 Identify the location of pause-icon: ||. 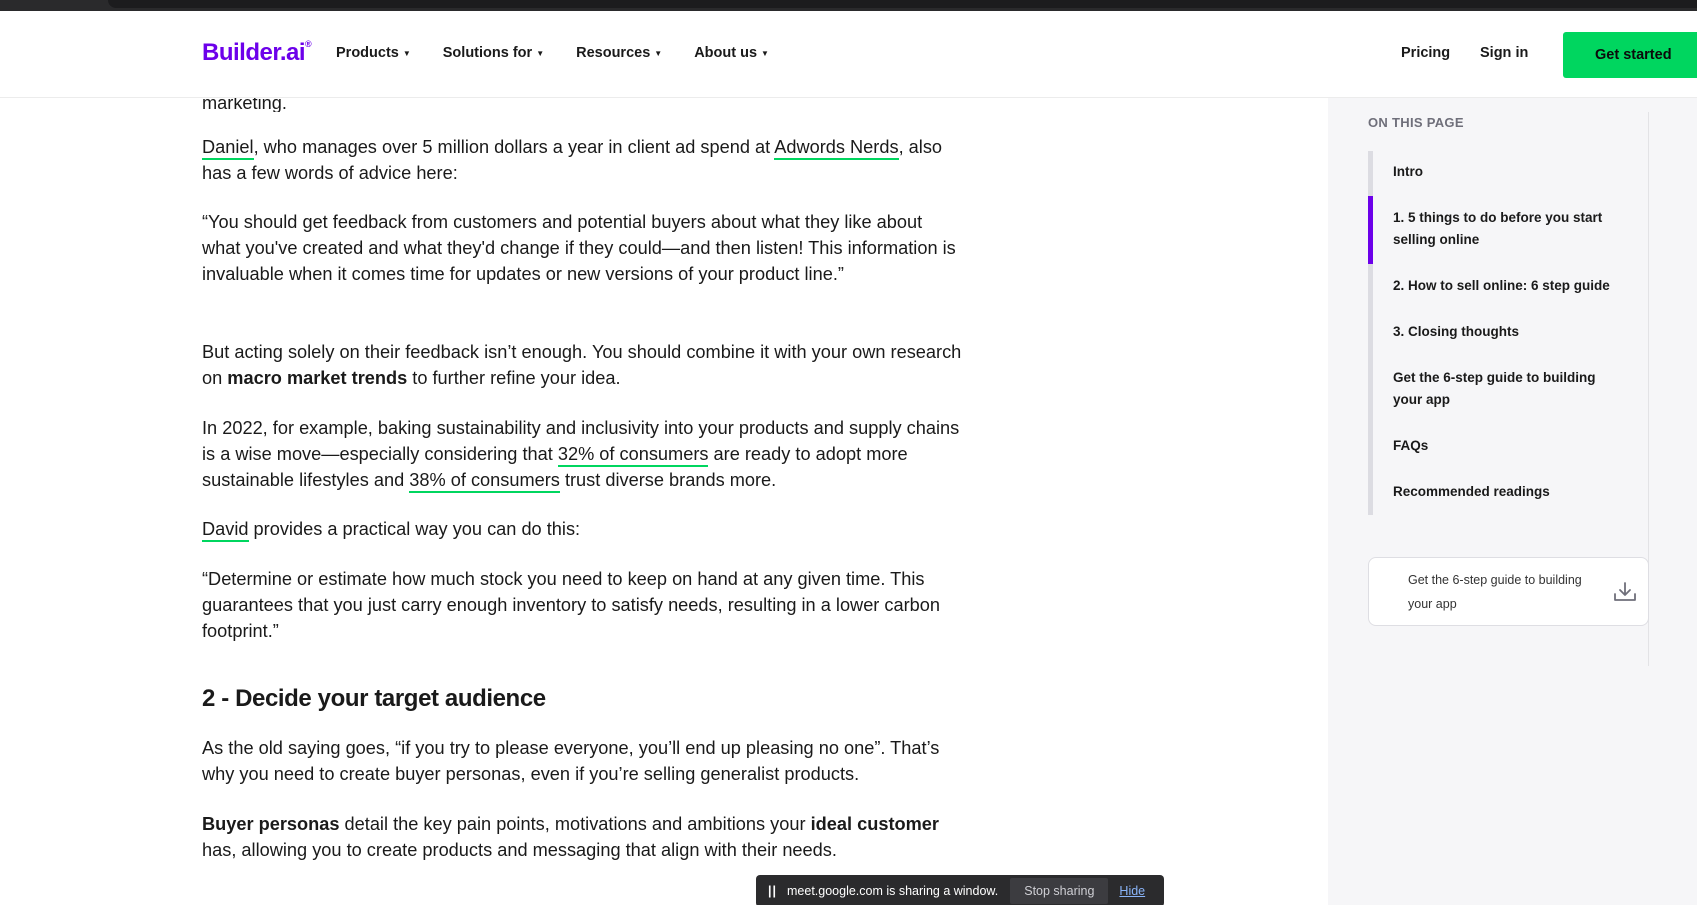
(772, 891).